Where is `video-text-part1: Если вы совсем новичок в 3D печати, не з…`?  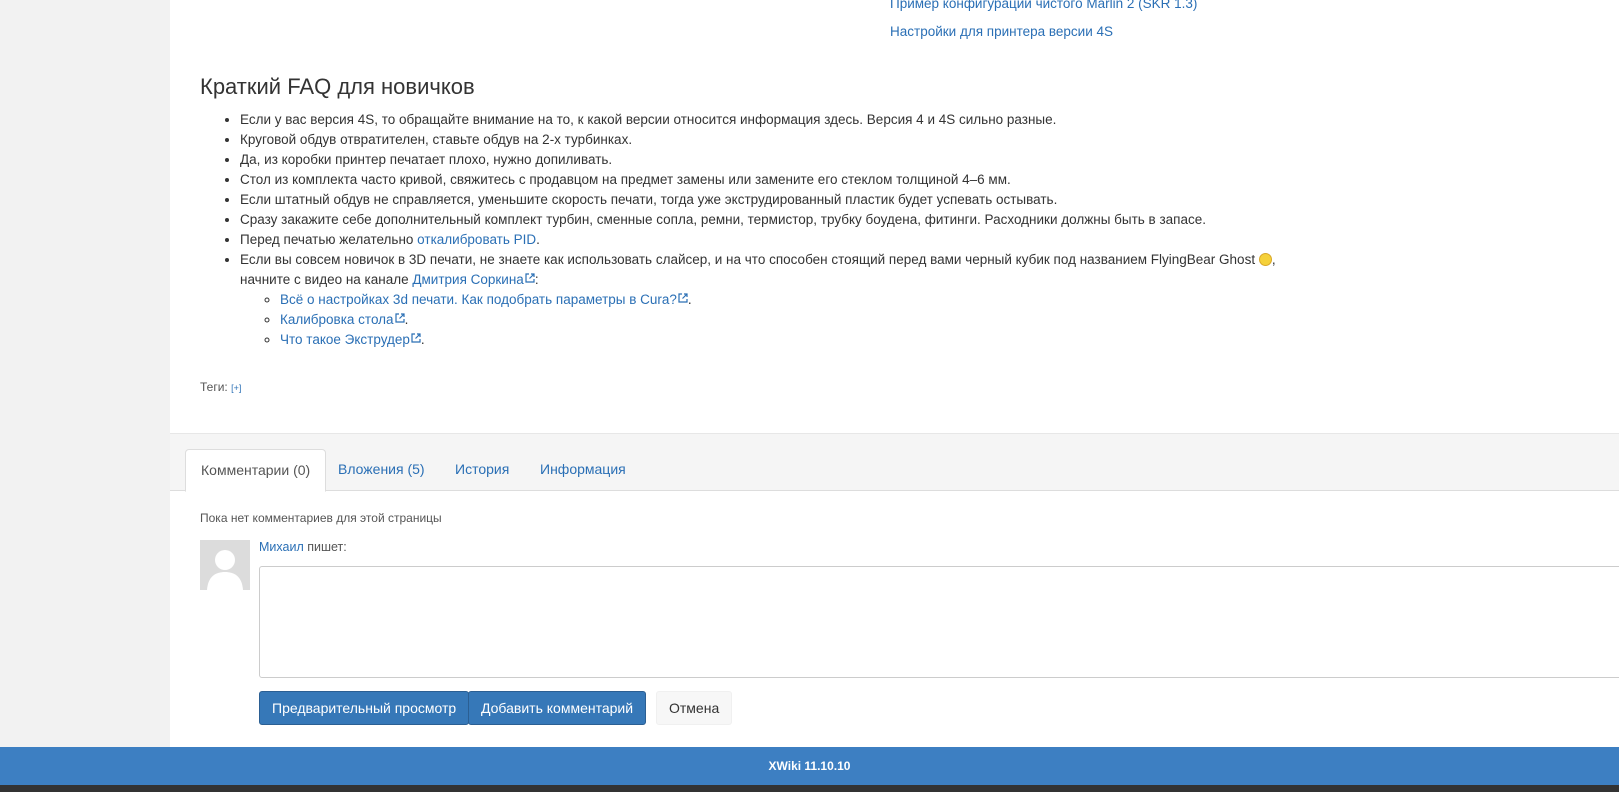
video-text-part1: Если вы совсем новичок в 3D печати, не з… is located at coordinates (749, 259).